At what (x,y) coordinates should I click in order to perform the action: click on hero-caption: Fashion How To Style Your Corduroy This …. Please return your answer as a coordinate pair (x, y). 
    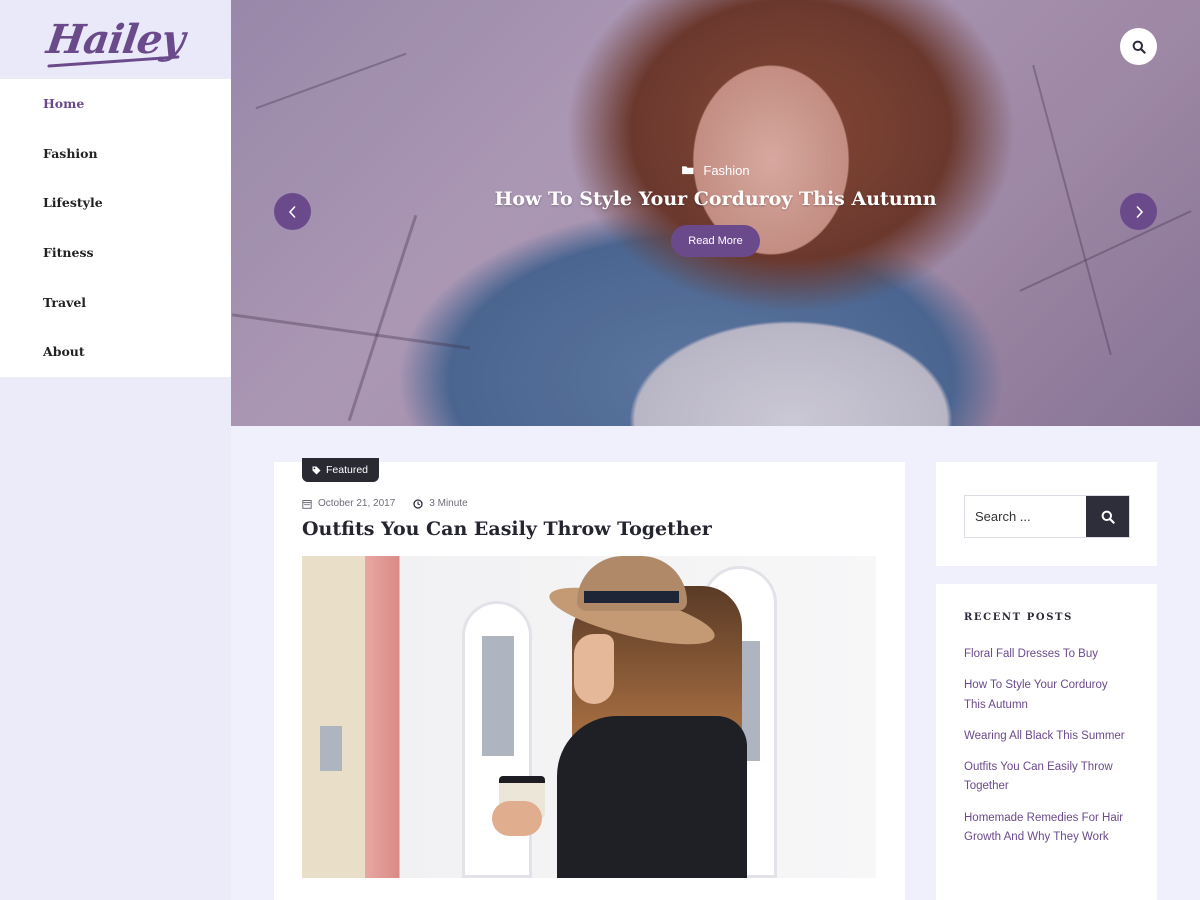
    Looking at the image, I should click on (715, 209).